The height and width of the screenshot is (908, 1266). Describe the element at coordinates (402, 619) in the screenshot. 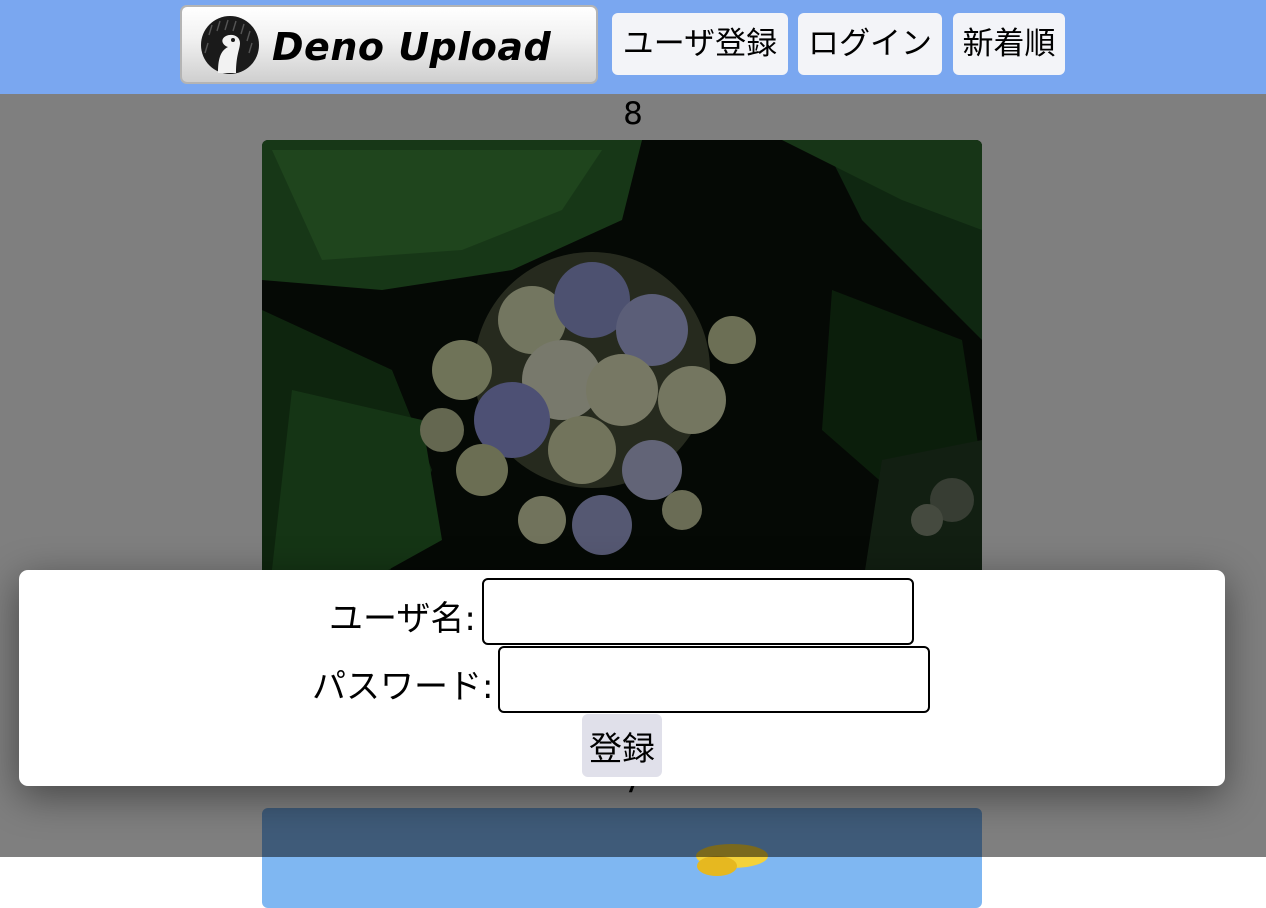

I see `username-label: ユーザ名:` at that location.